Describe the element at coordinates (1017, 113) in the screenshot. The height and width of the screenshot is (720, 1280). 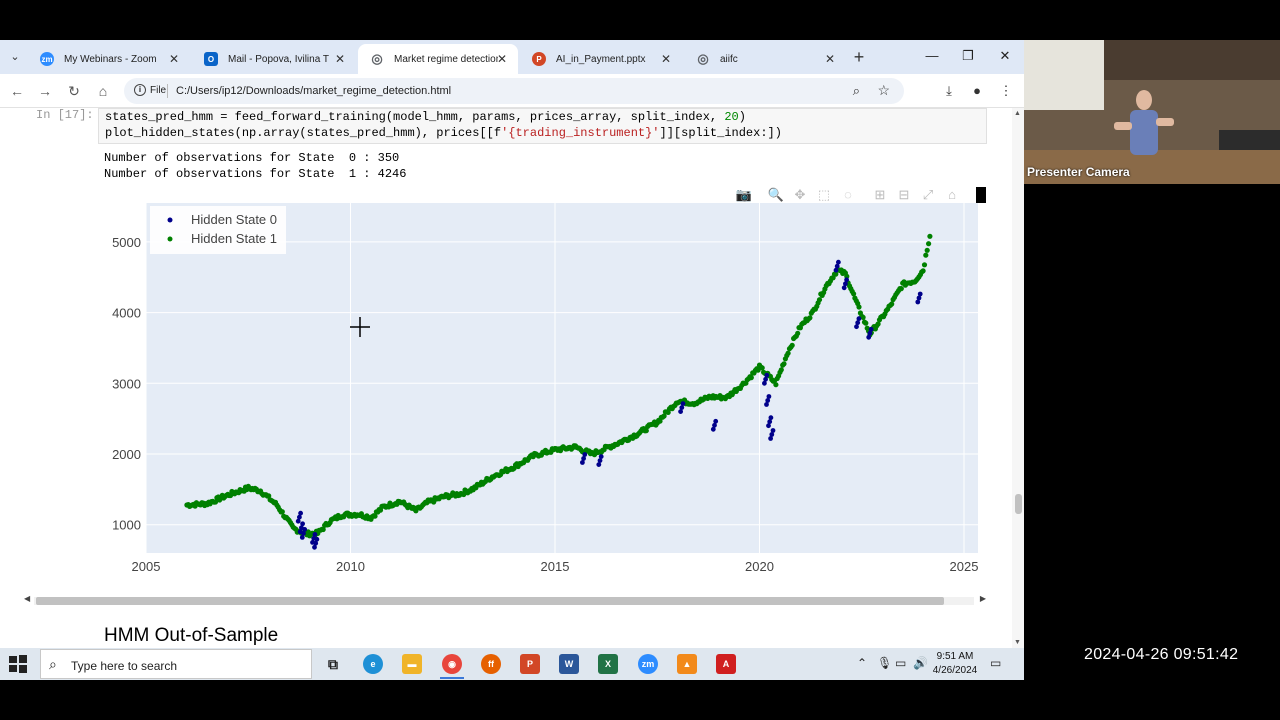
I see `scroll-up-icon: ▲` at that location.